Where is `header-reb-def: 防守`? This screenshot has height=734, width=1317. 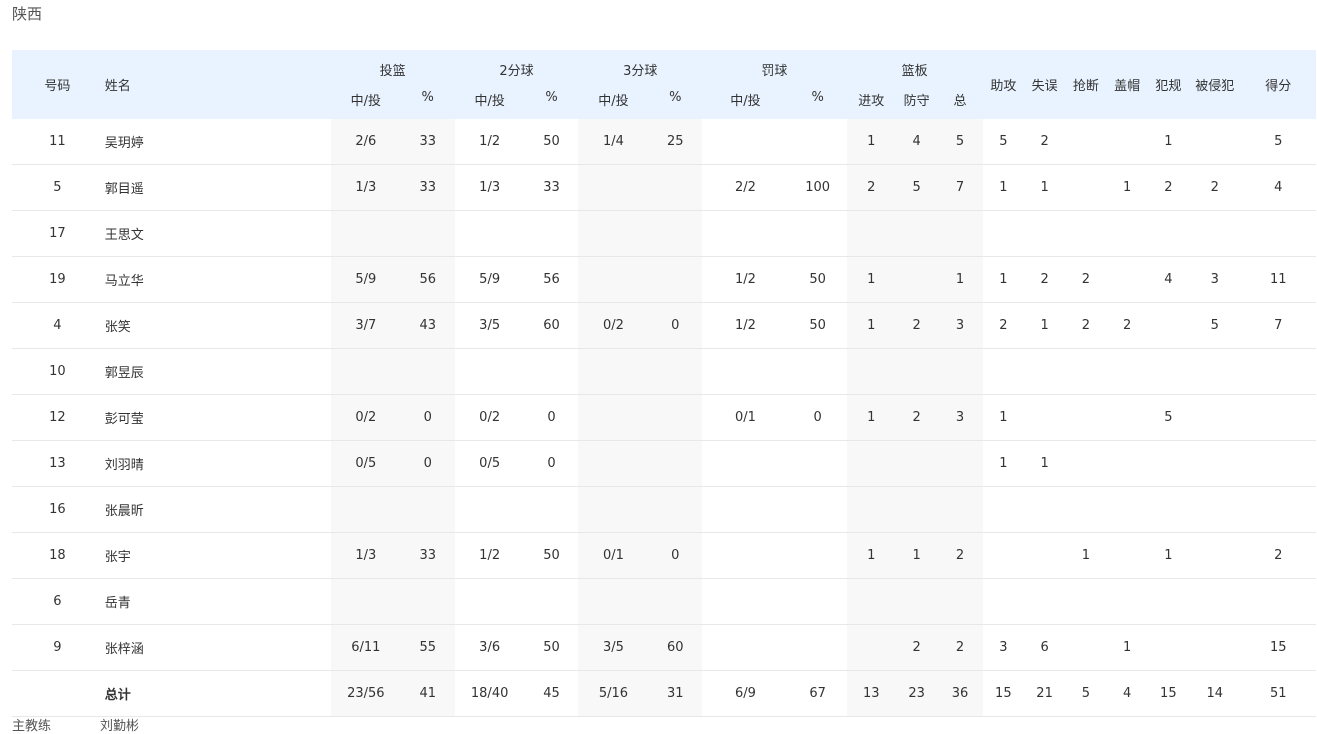
header-reb-def: 防守 is located at coordinates (917, 101).